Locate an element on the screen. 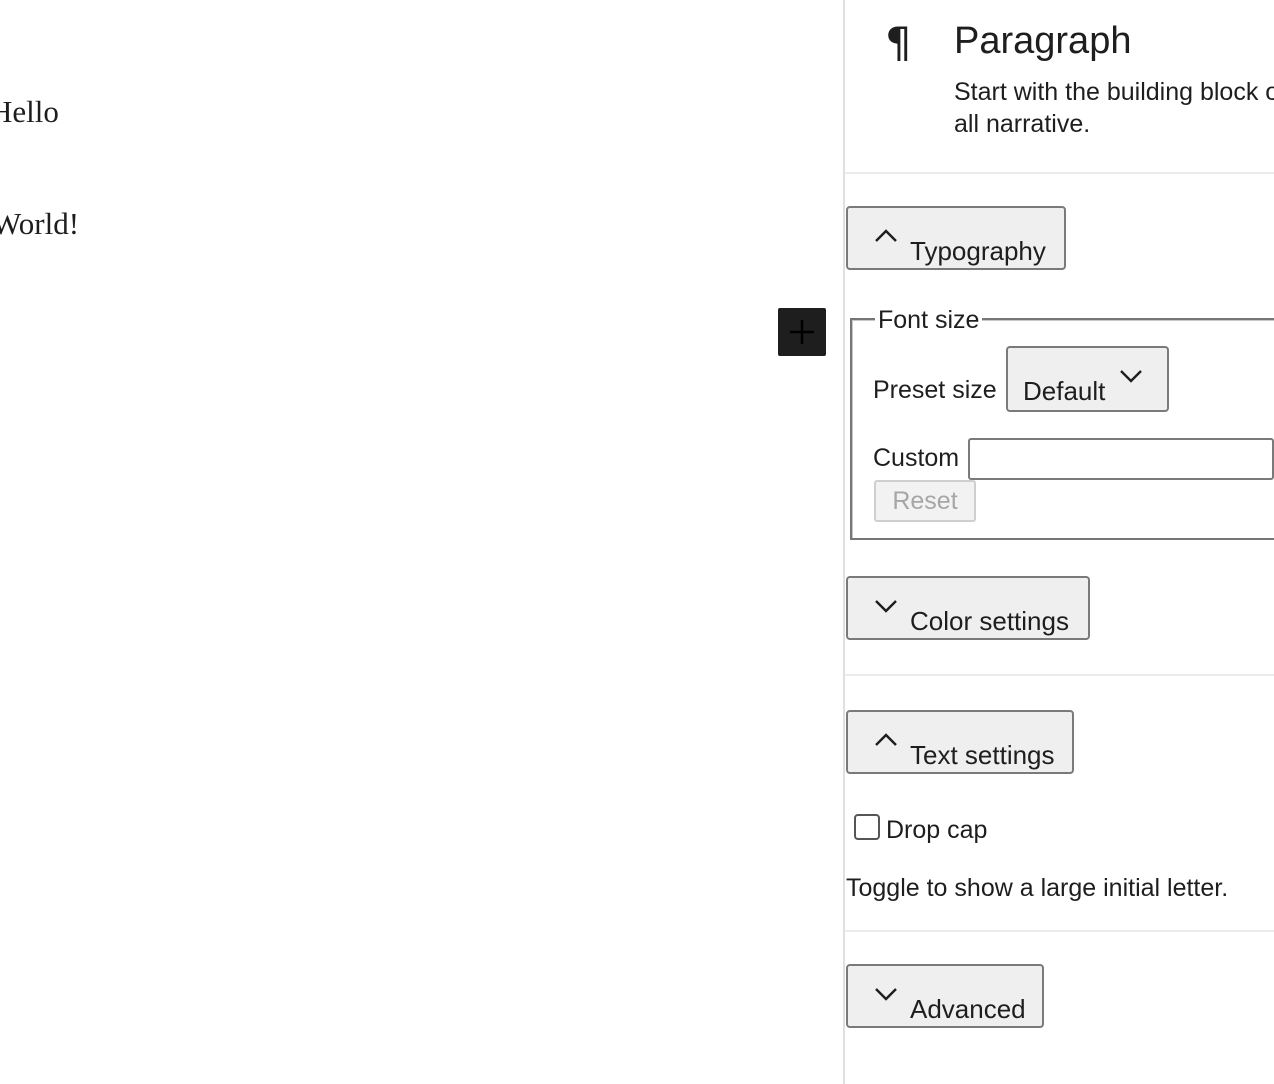 Image resolution: width=1274 pixels, height=1084 pixels. preset-size-select: Default is located at coordinates (1087, 379).